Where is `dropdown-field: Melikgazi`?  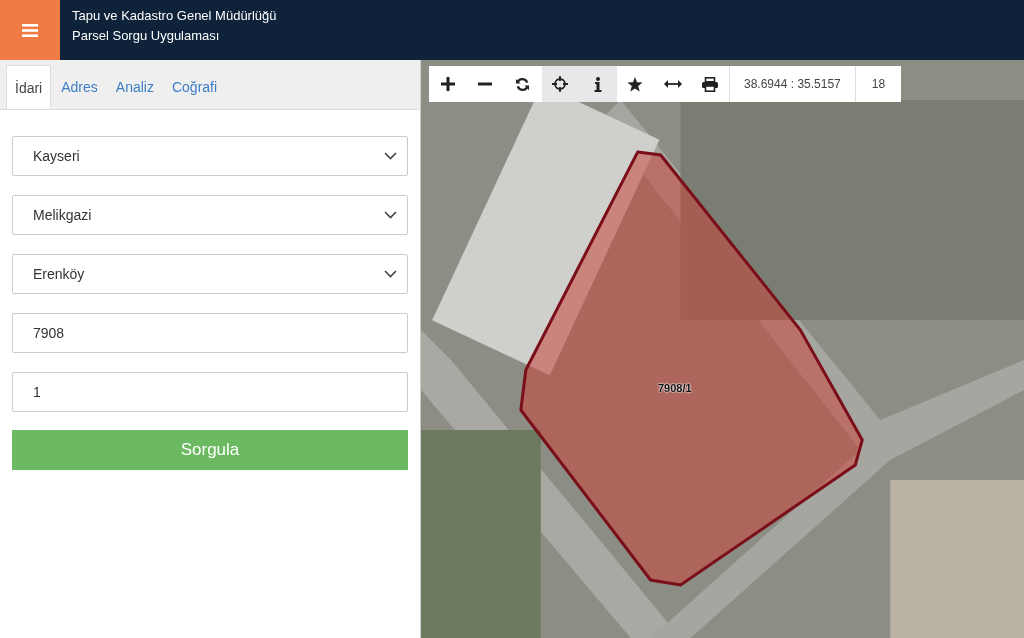
dropdown-field: Melikgazi is located at coordinates (210, 215).